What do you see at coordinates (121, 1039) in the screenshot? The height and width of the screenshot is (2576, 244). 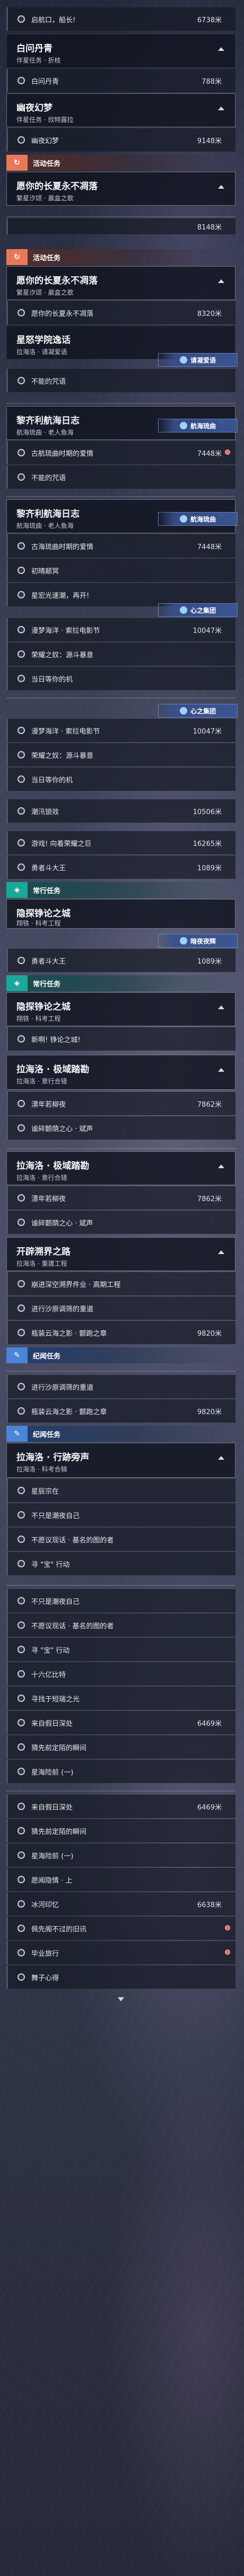 I see `list-item: 新啊! 铮论之城!` at bounding box center [121, 1039].